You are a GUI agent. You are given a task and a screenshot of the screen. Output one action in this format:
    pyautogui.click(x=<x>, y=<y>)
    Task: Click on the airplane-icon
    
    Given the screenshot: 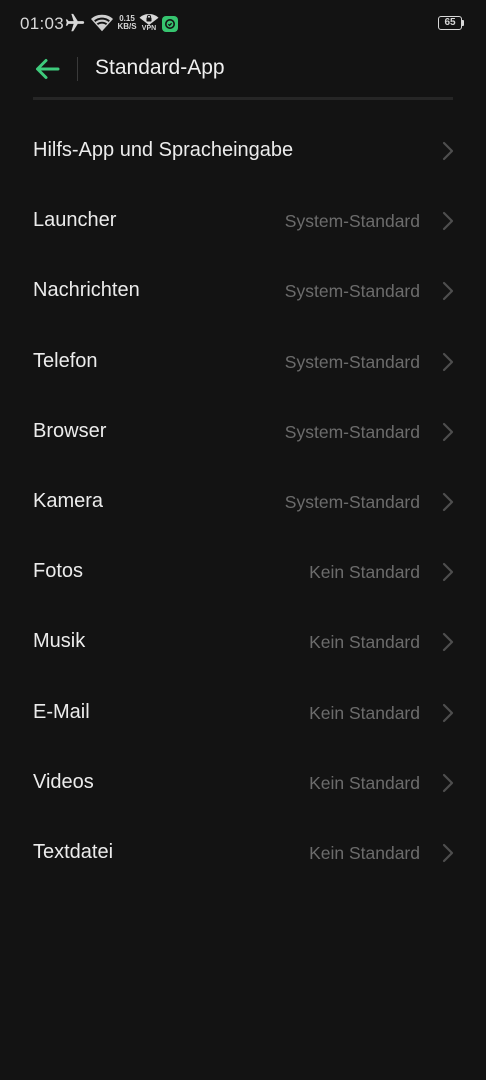 What is the action you would take?
    pyautogui.click(x=75, y=25)
    